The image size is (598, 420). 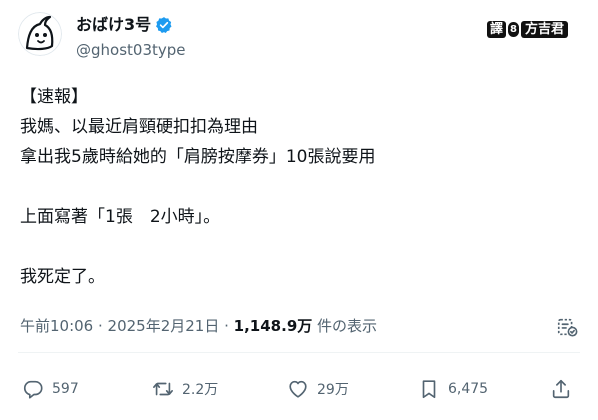 I want to click on translator-watermark: 譯 8 方吉君, so click(x=528, y=29).